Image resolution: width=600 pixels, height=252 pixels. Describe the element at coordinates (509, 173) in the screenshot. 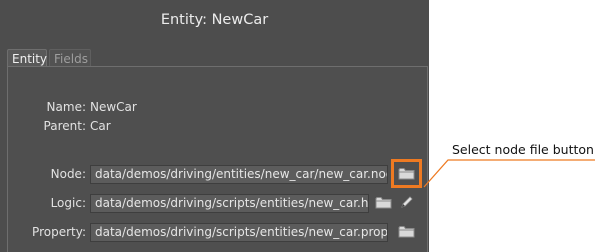

I see `callout-line` at that location.